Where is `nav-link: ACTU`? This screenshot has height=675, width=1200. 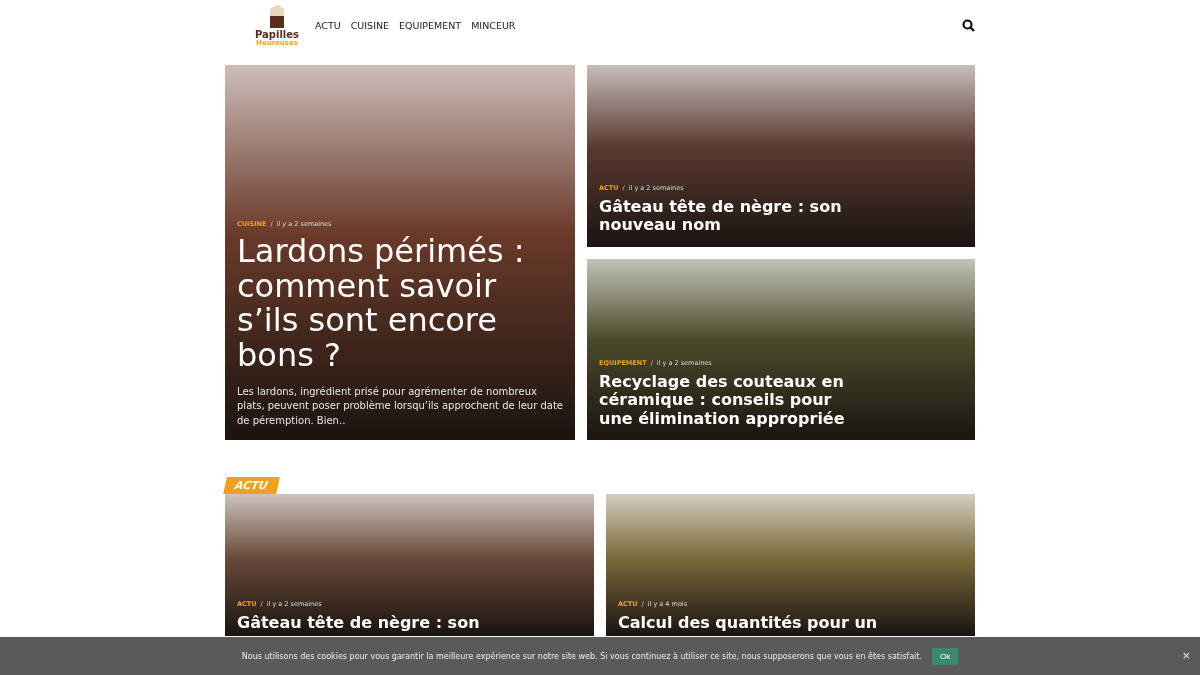 nav-link: ACTU is located at coordinates (328, 25).